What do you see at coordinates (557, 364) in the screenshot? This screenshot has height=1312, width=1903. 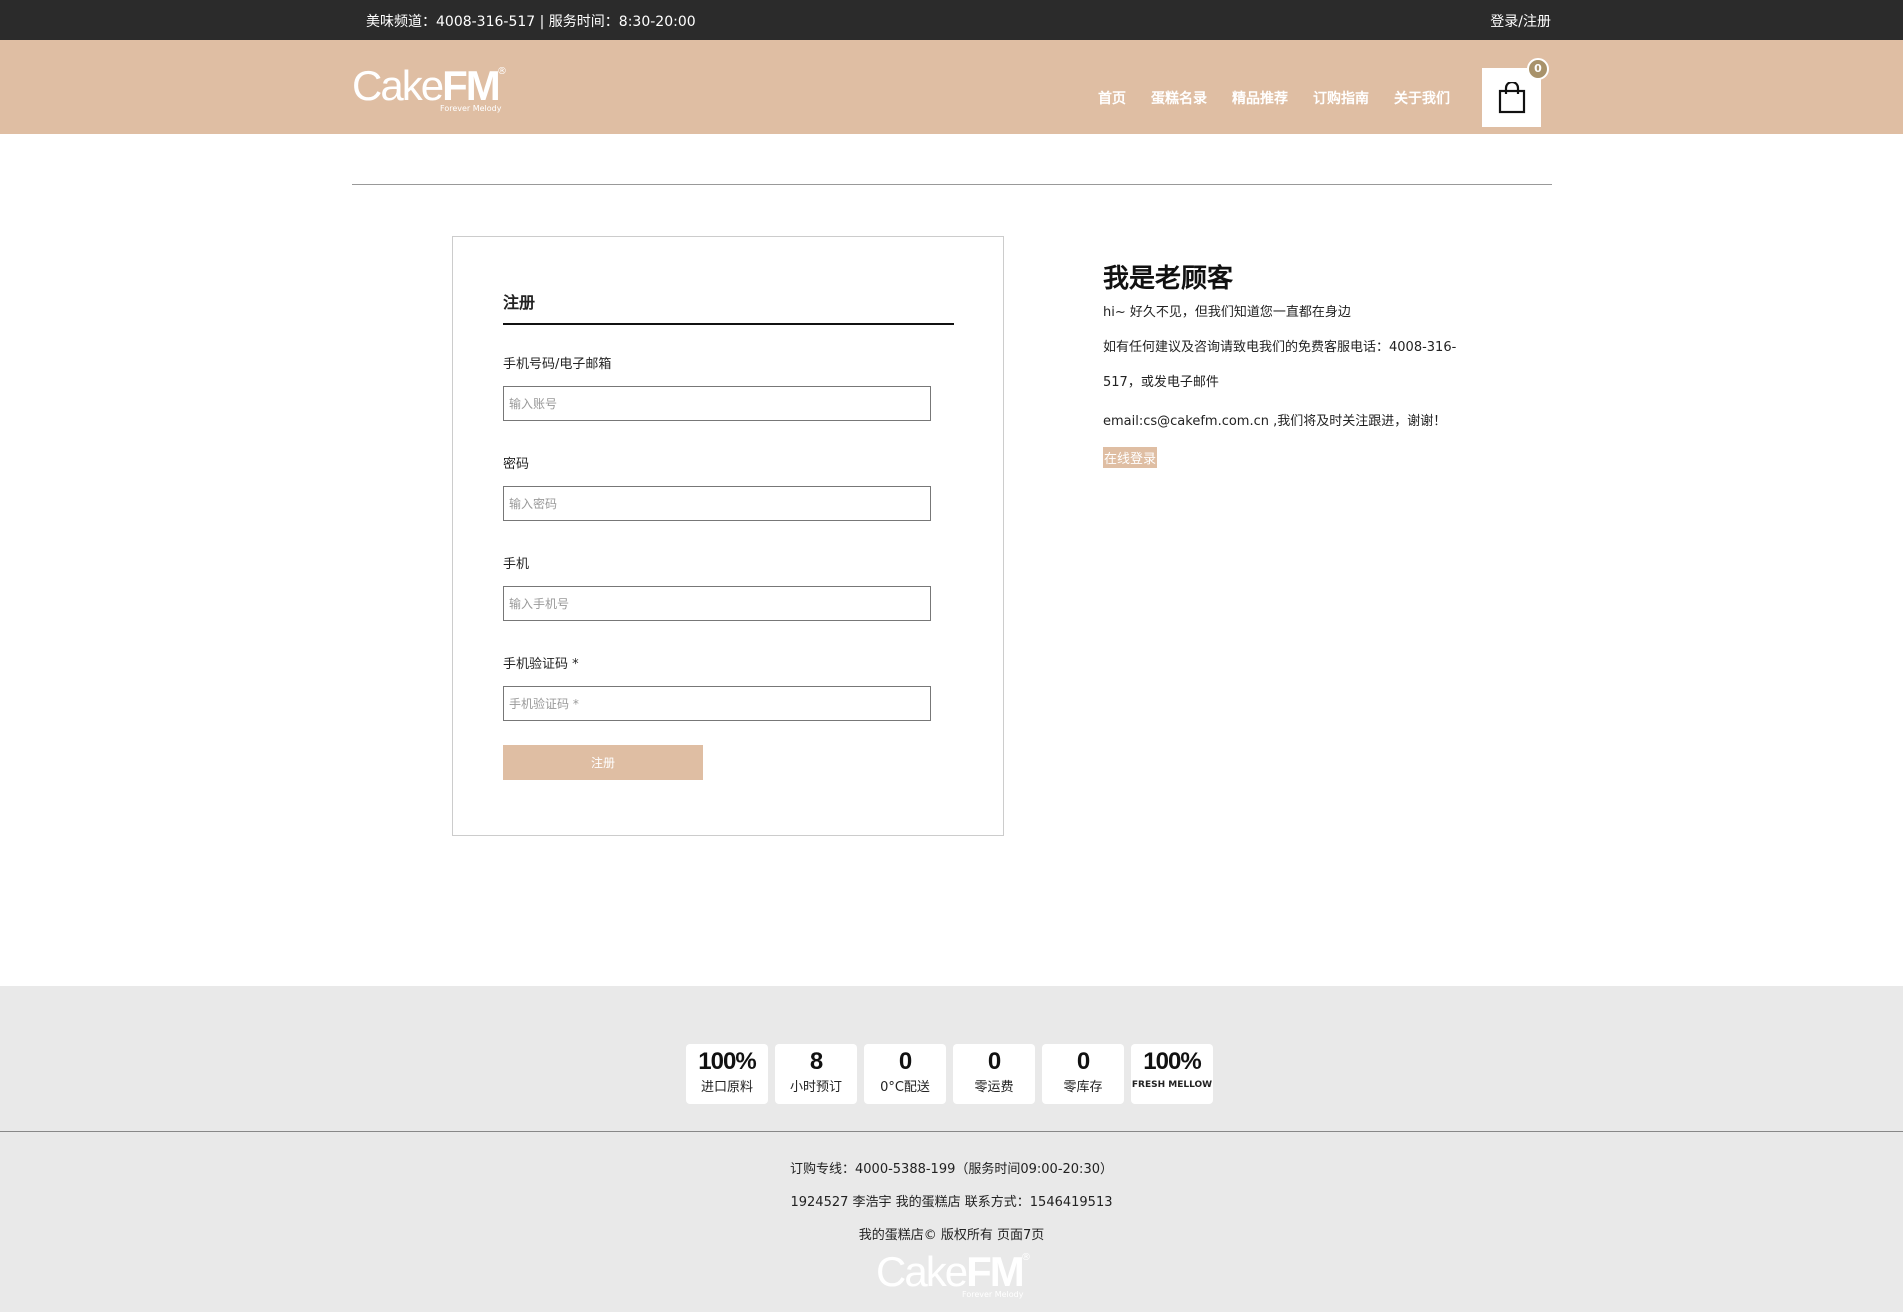 I see `account-label: 手机号码/电子邮箱` at bounding box center [557, 364].